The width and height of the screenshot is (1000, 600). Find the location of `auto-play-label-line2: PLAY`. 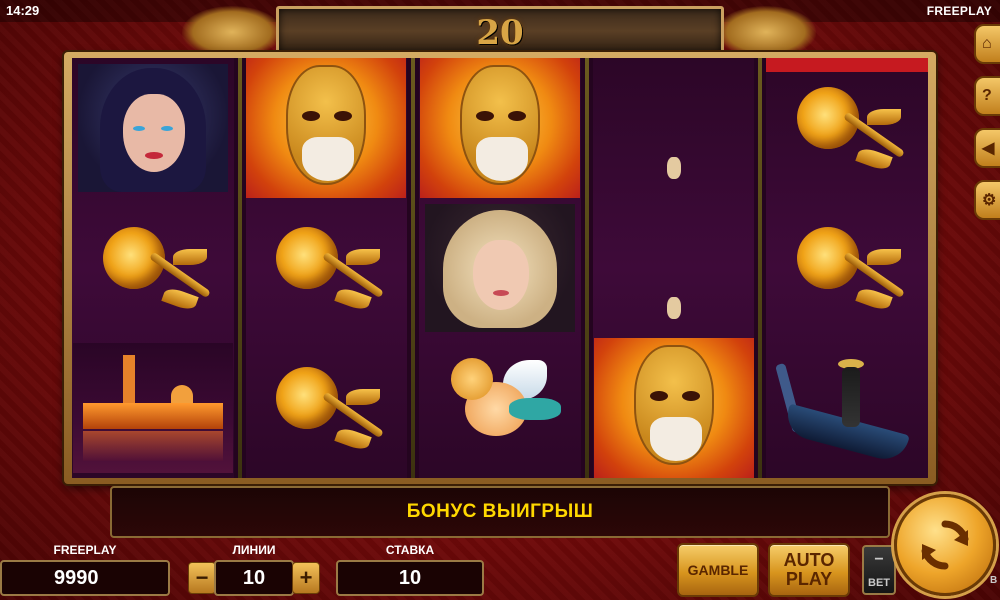

auto-play-label-line2: PLAY is located at coordinates (809, 579).